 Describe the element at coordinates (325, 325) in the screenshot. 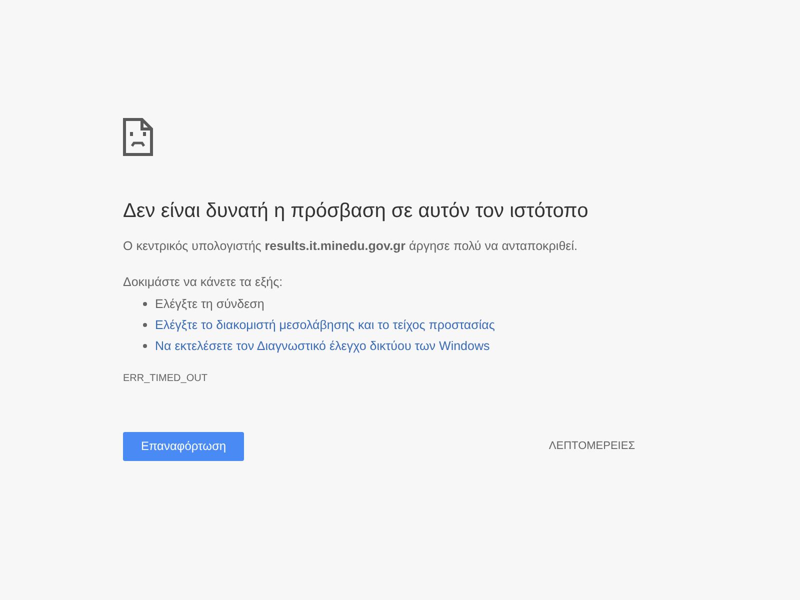

I see `suggestion-link: Ελέγξτε το διακομιστή μεσολάβησης και το τείχος προστασίας` at that location.